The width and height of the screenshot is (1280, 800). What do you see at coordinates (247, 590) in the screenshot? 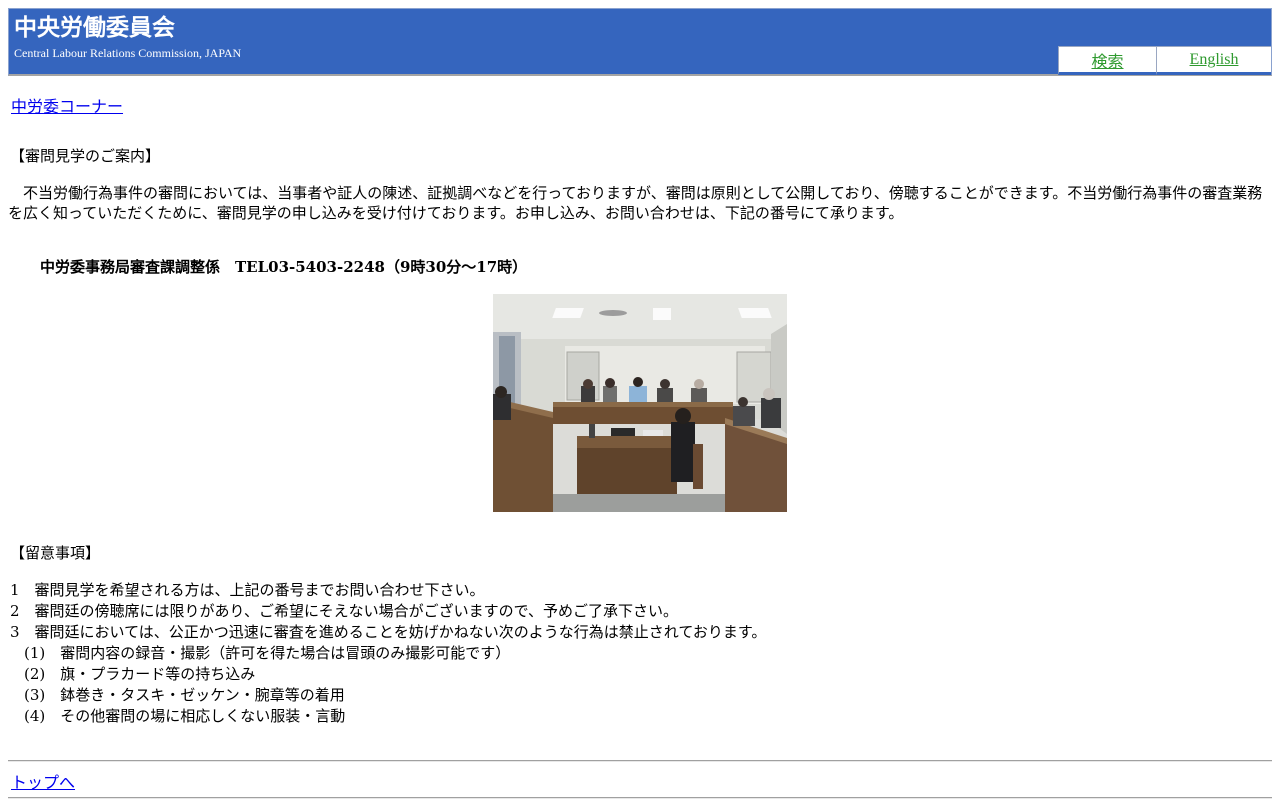
I see `list-item: 1 審問見学を希望される方は、上記の番号までお問い合わせ下さい。` at bounding box center [247, 590].